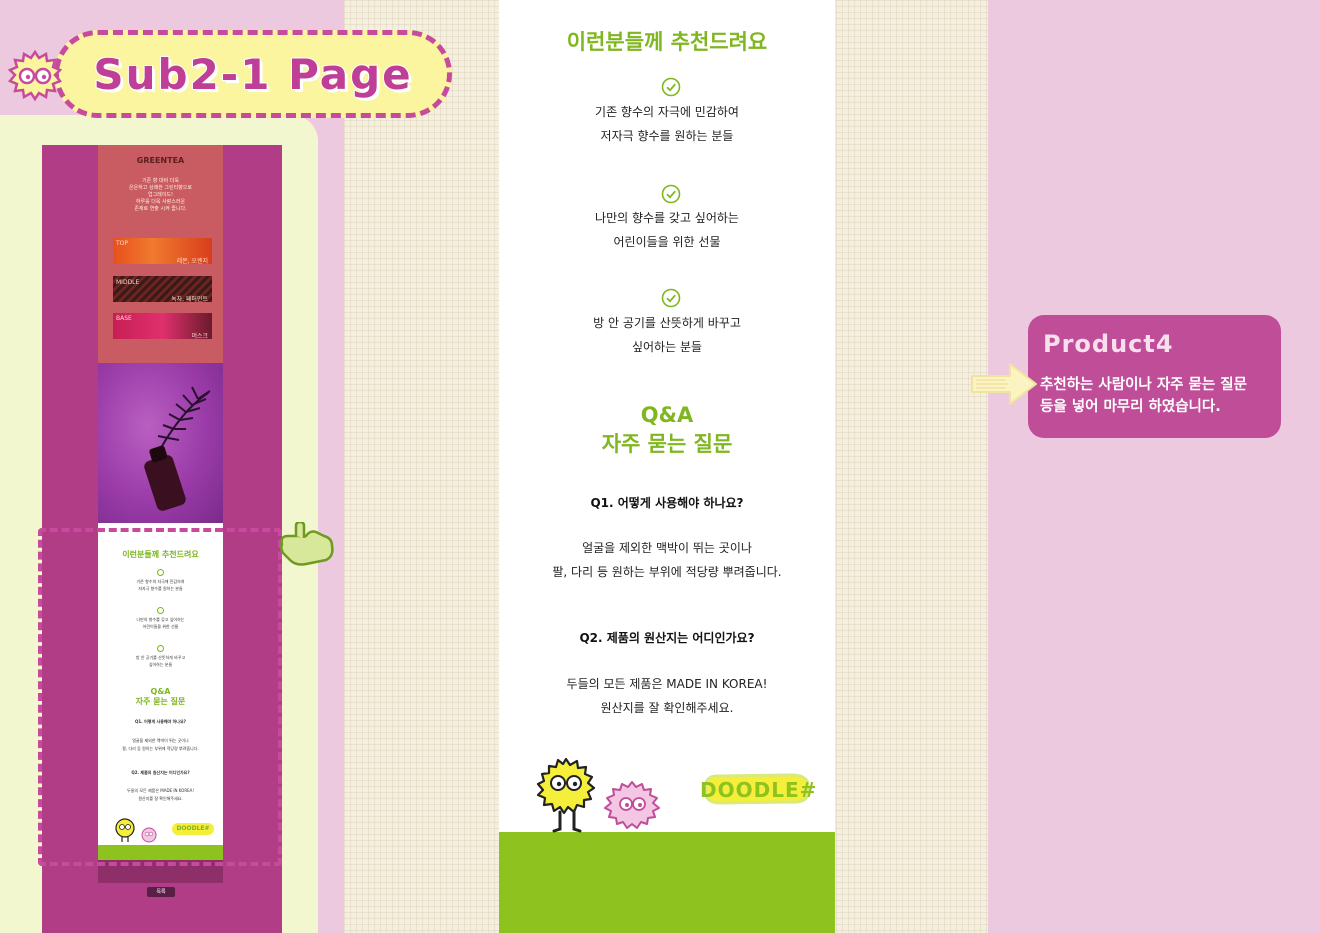 The image size is (1320, 933). I want to click on thumbnail-description-line: 하루를 더욱 사랑스러운, so click(160, 202).